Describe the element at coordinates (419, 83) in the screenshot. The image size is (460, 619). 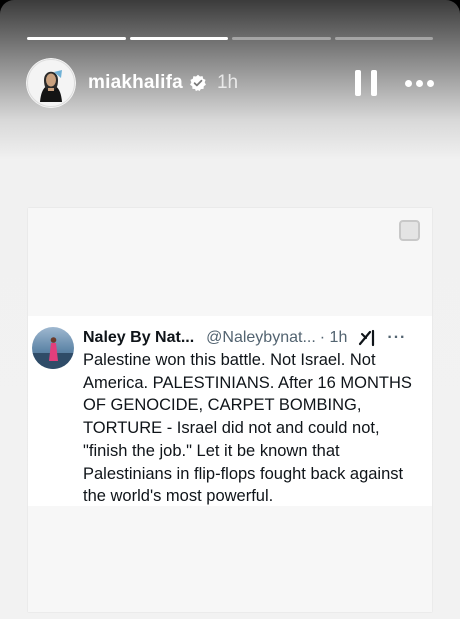
I see `more-options-icon` at that location.